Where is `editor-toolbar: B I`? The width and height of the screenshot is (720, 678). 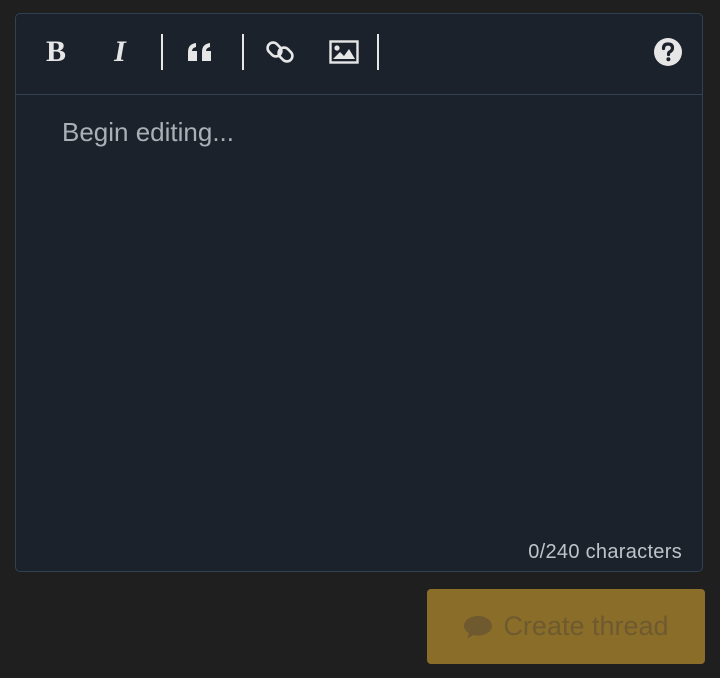 editor-toolbar: B I is located at coordinates (359, 54).